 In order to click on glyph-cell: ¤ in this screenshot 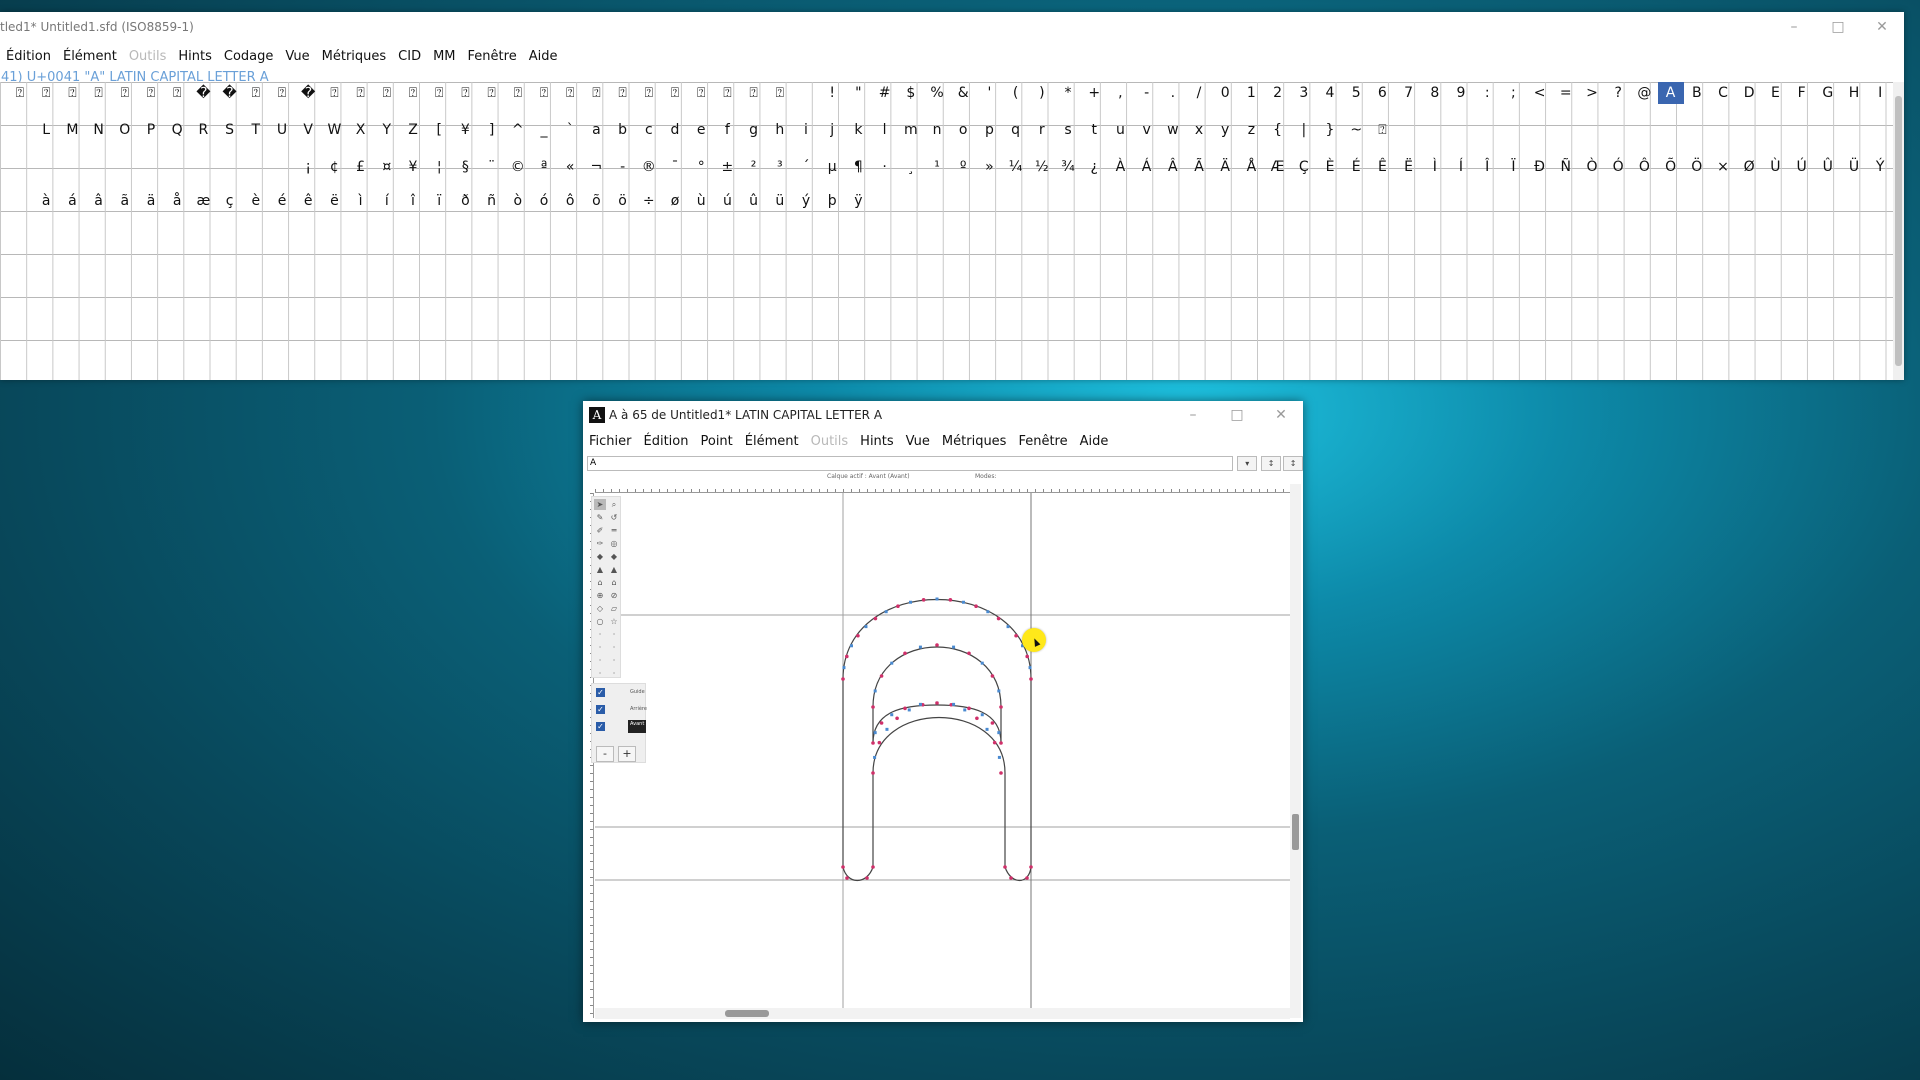, I will do `click(387, 167)`.